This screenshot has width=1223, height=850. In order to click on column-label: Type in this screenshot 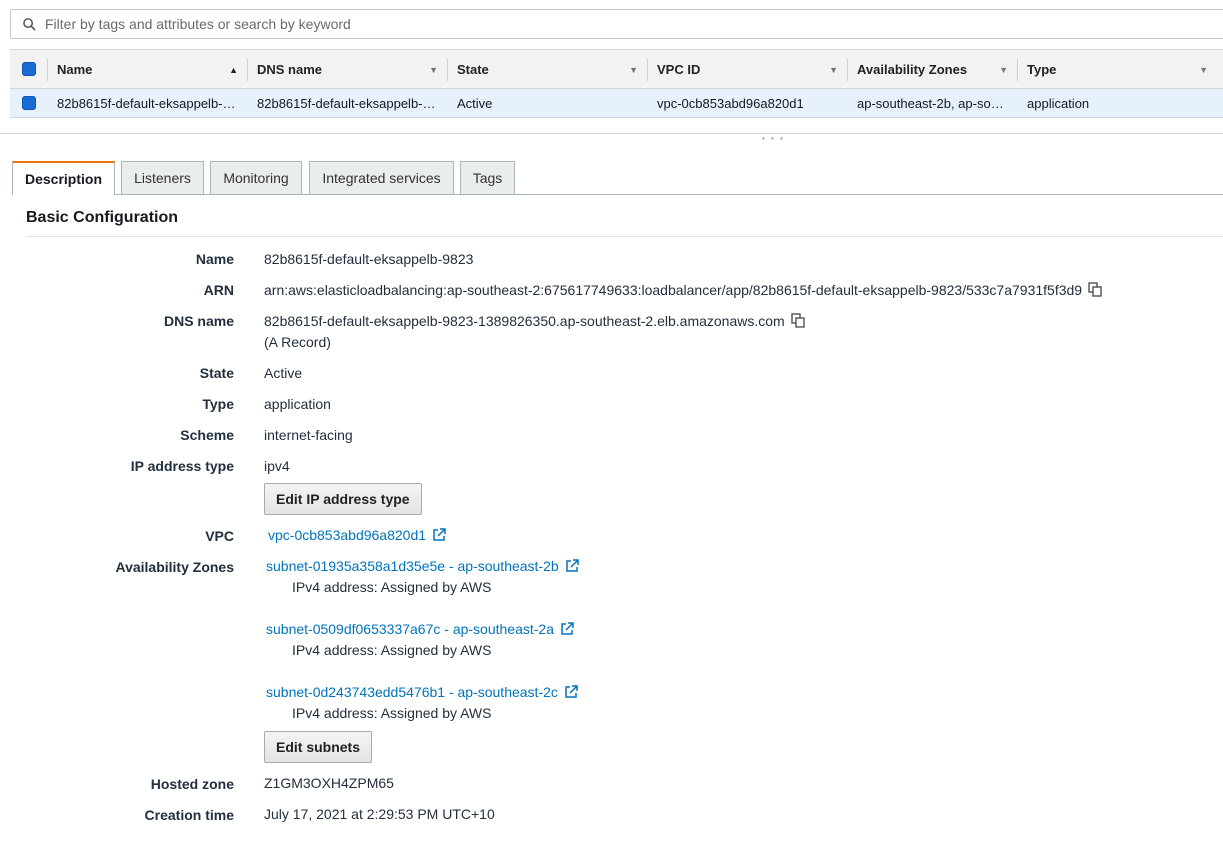, I will do `click(1042, 69)`.